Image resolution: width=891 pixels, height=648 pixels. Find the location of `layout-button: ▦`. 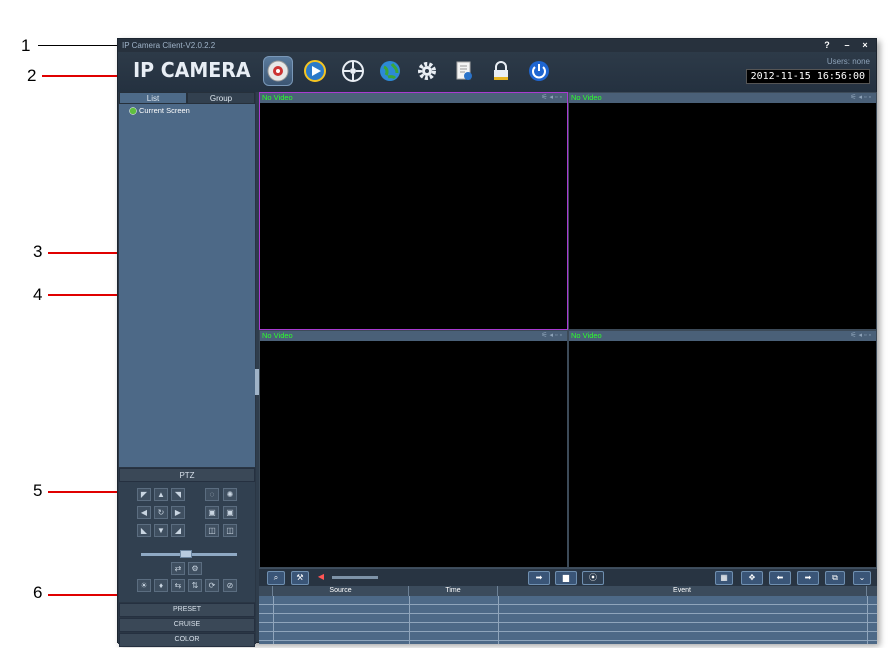

layout-button: ▦ is located at coordinates (724, 578).